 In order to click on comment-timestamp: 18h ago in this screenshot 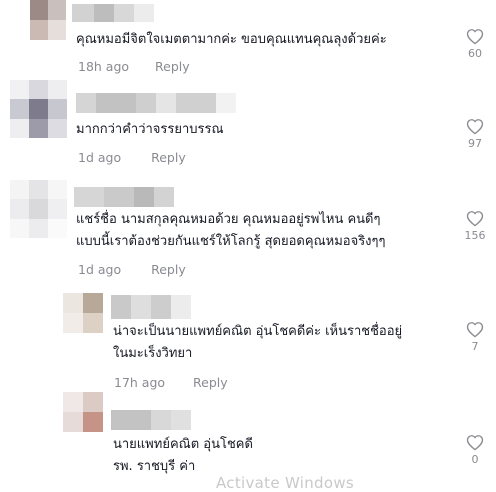, I will do `click(104, 66)`.